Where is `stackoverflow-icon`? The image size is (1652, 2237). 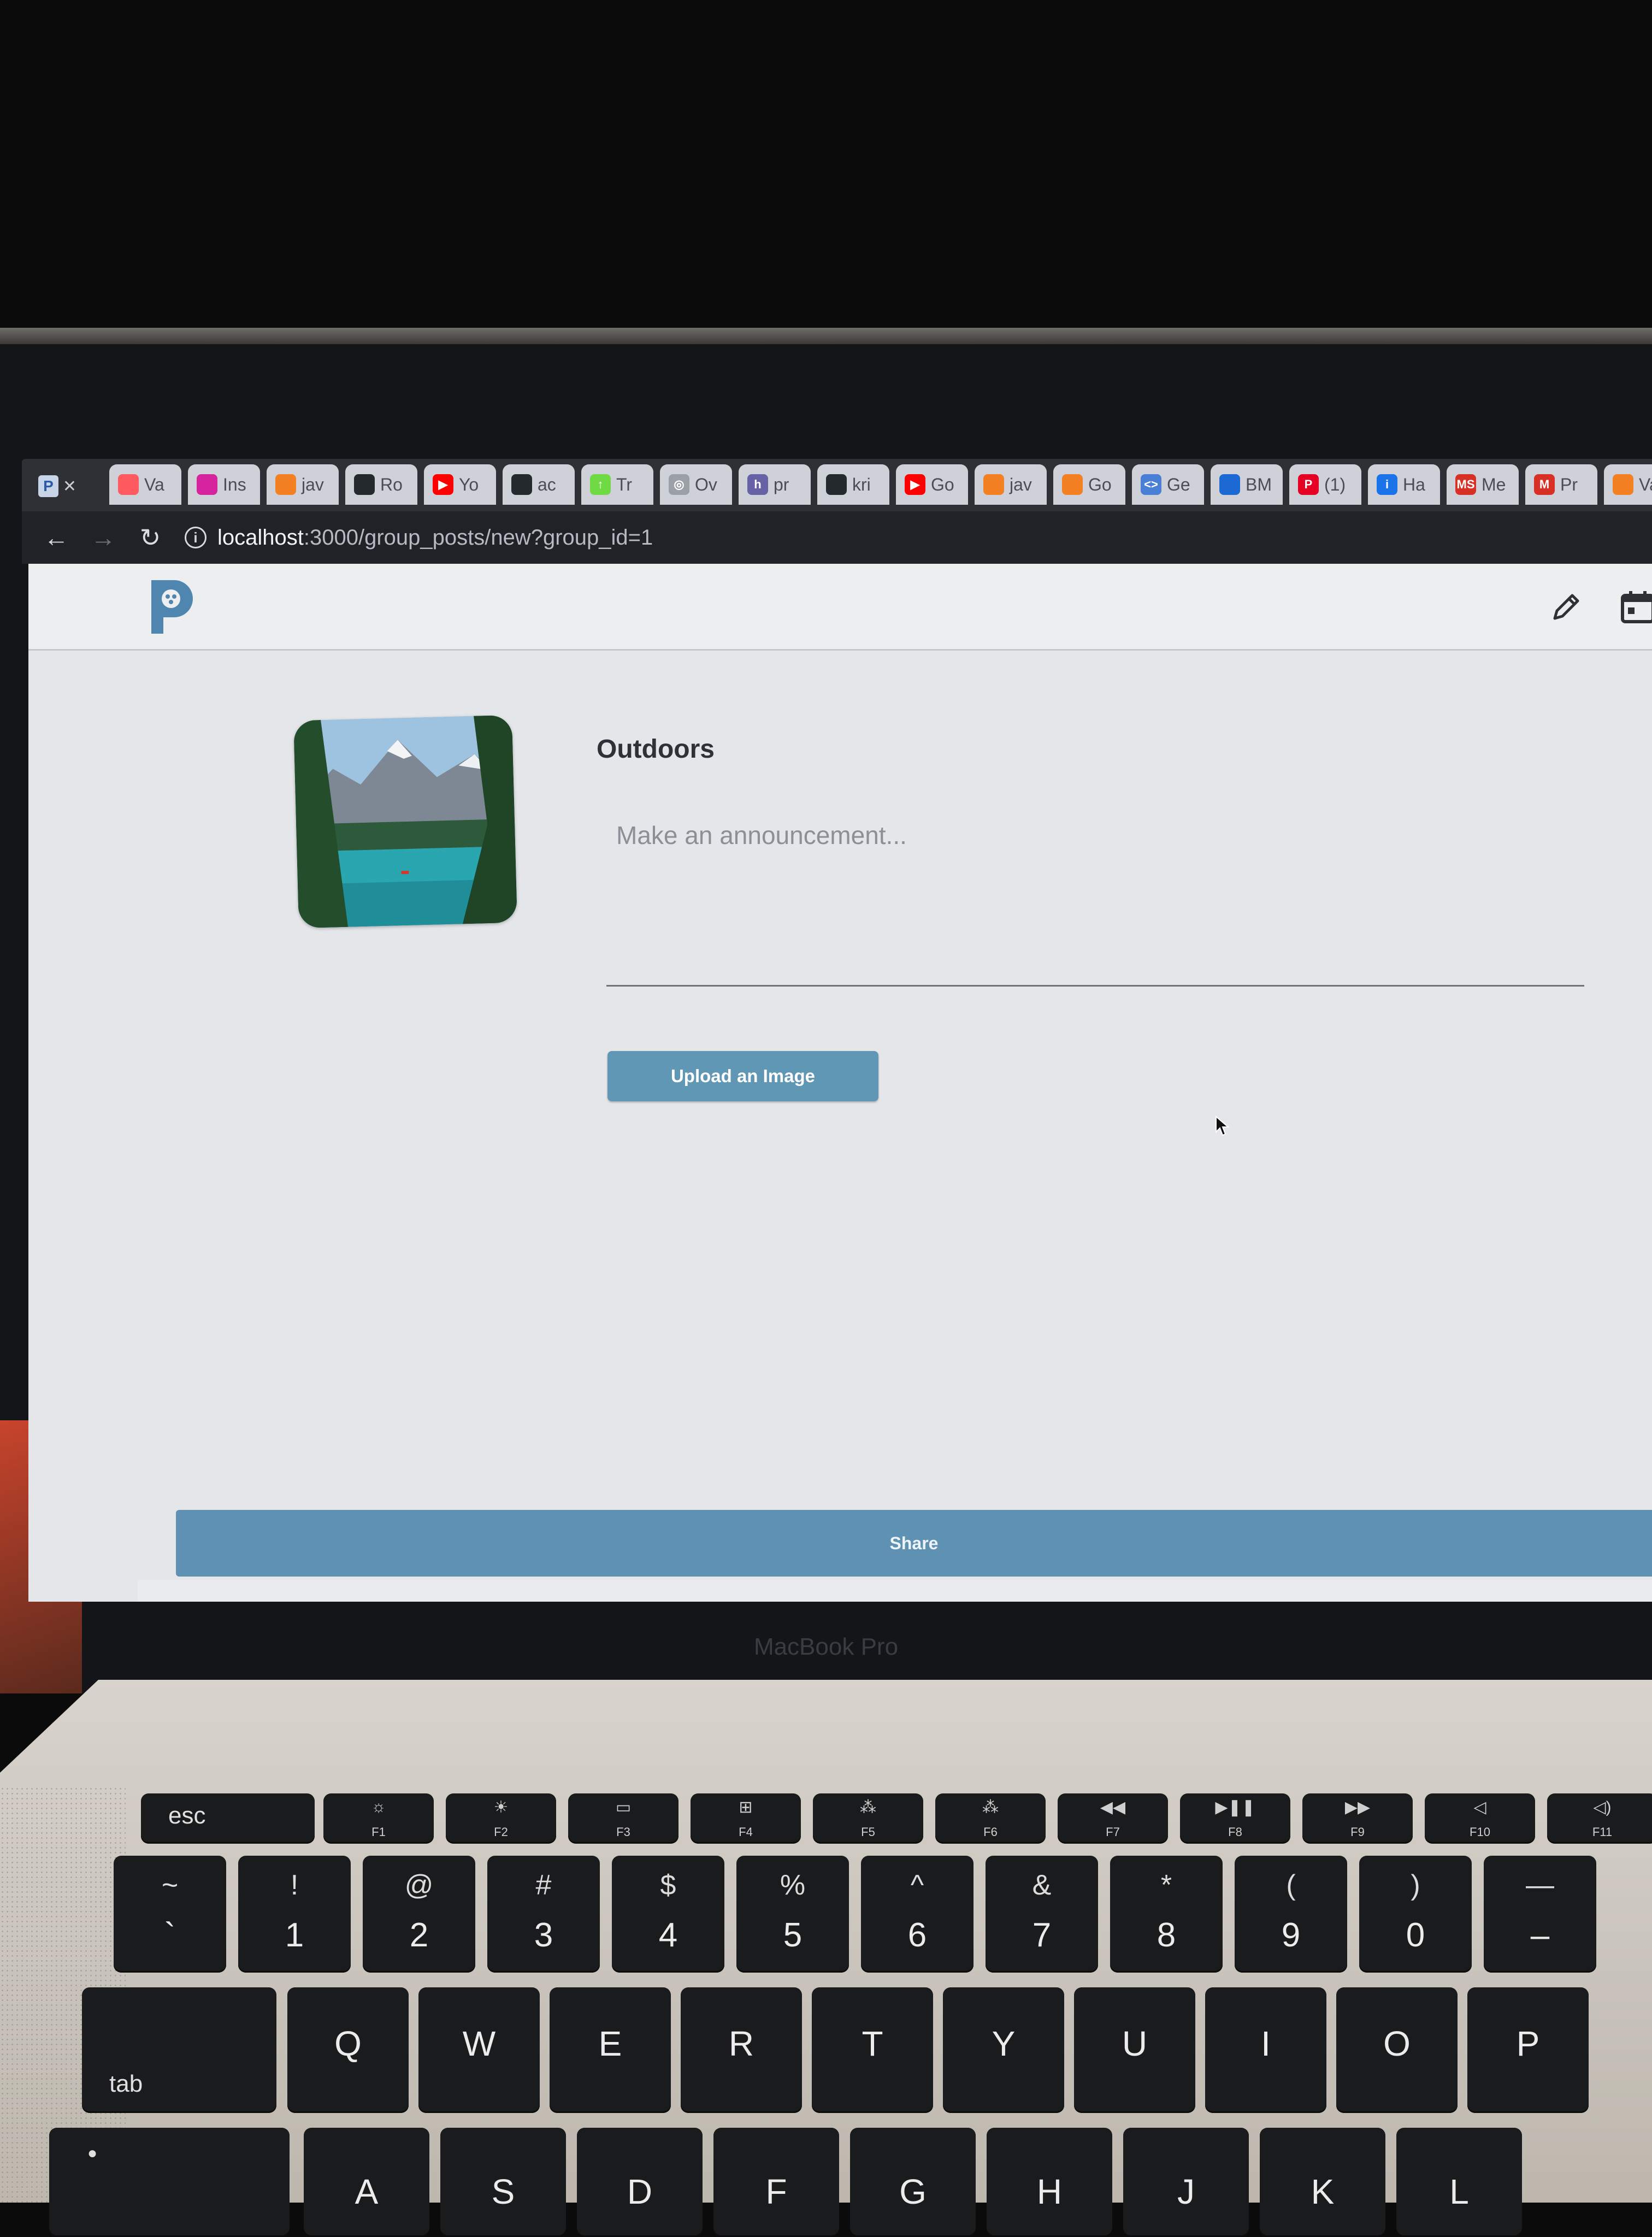
stackoverflow-icon is located at coordinates (285, 484).